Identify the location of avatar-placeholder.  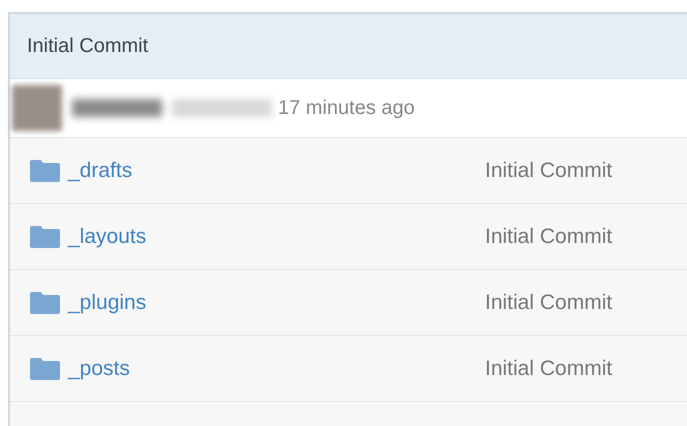
(37, 108).